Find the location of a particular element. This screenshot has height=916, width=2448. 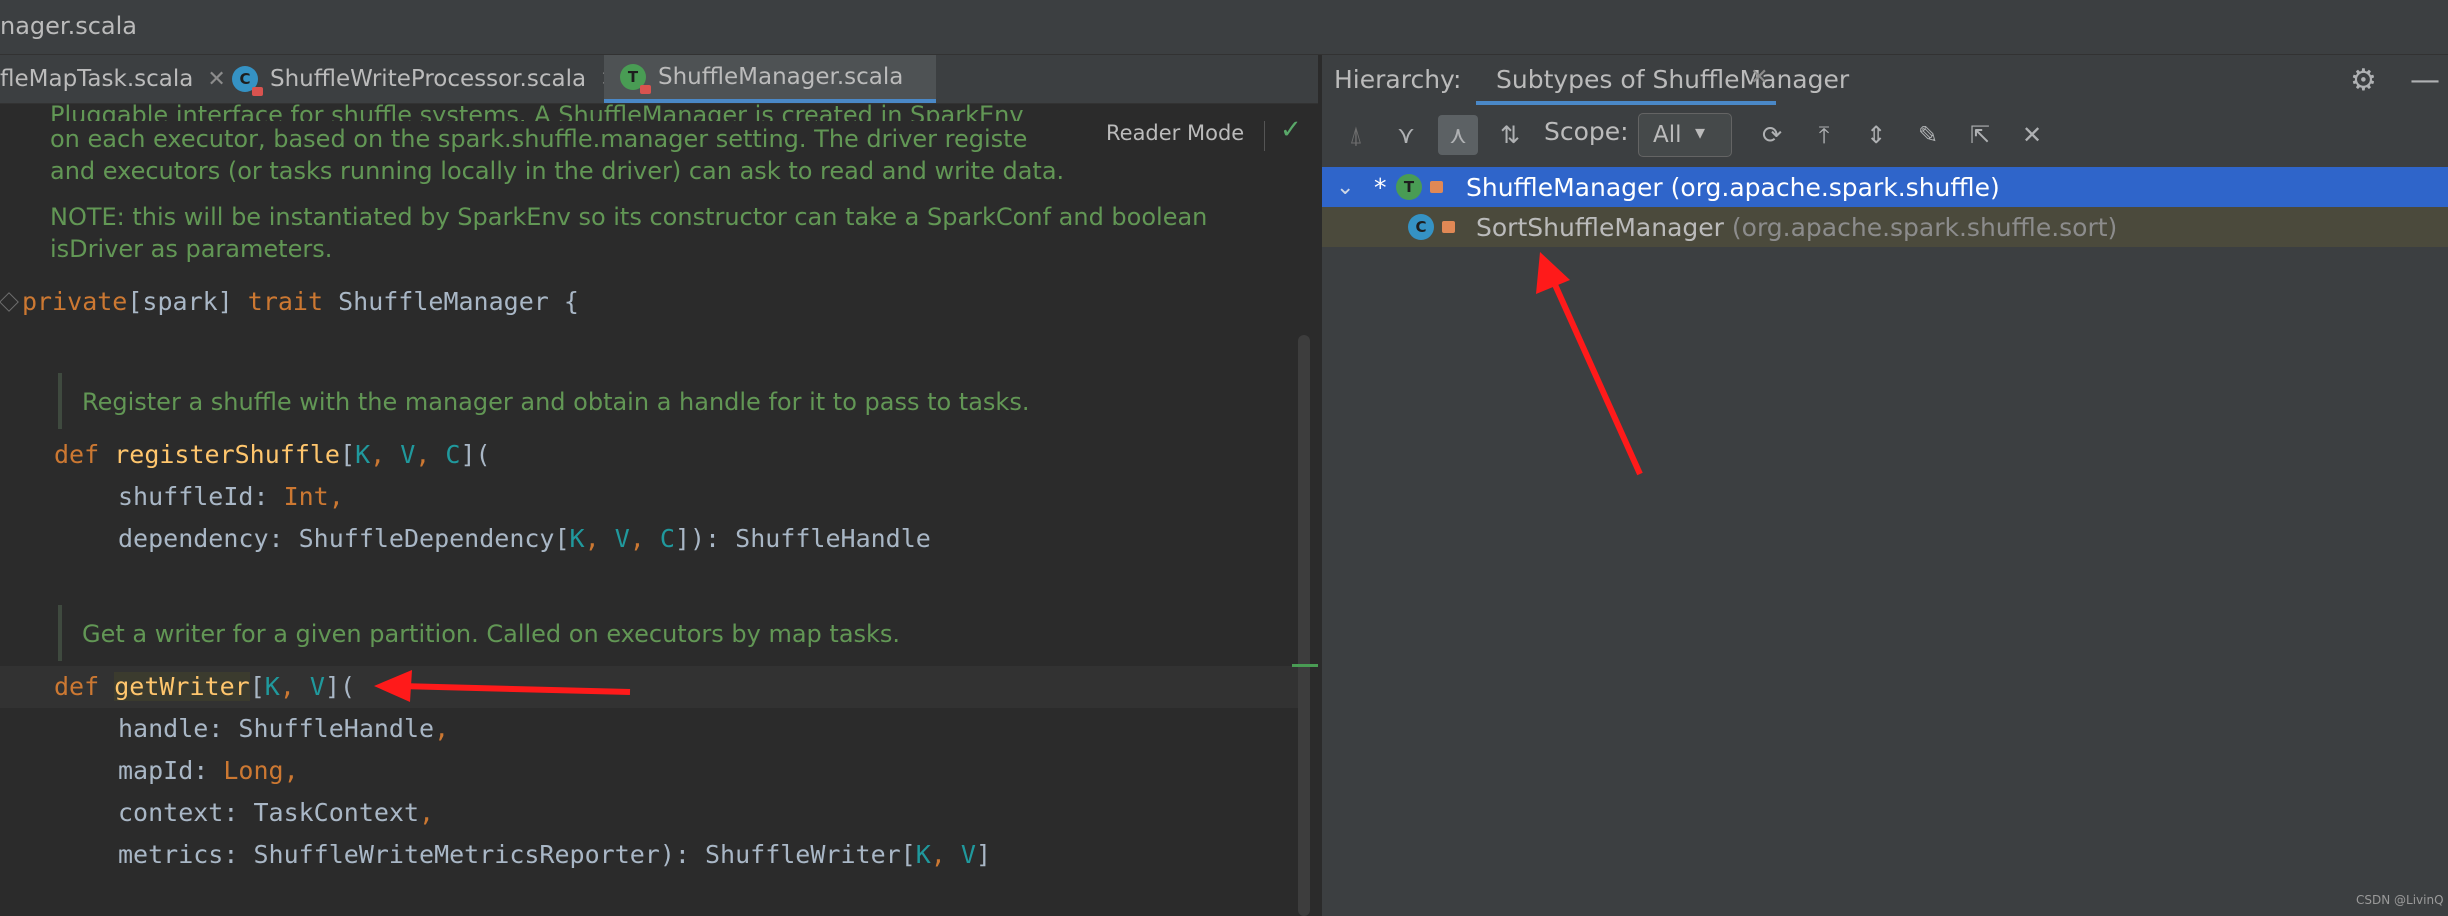

arrow-to-sortshufflemanager is located at coordinates (1589, 364).